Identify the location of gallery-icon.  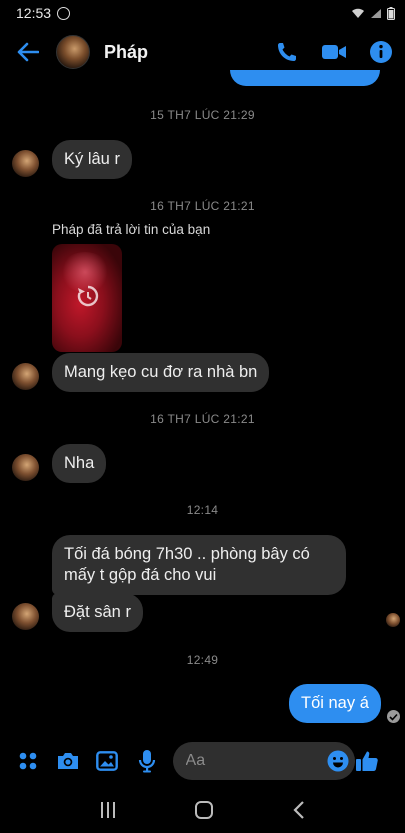
(108, 761).